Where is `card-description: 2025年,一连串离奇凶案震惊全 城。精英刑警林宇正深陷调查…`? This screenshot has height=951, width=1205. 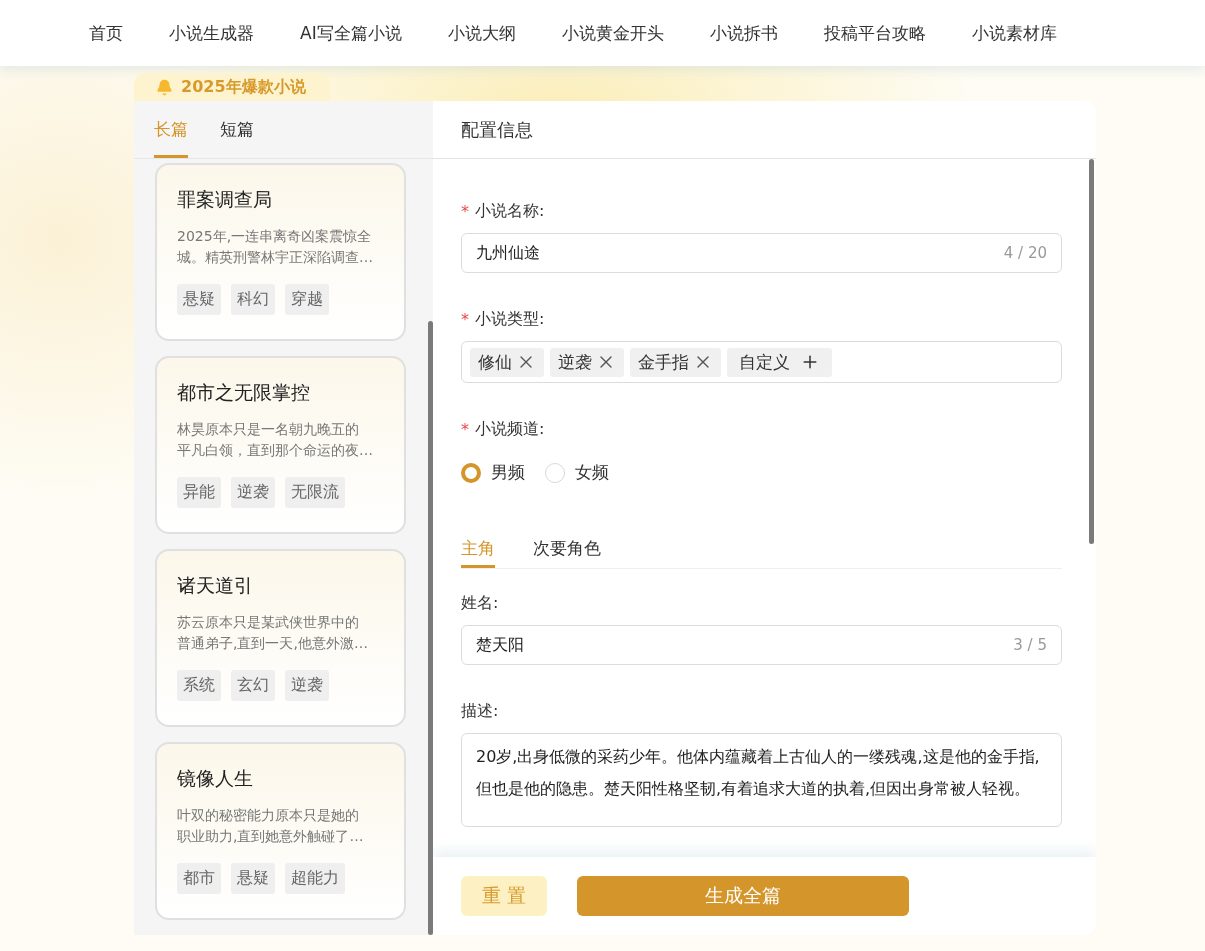
card-description: 2025年,一连串离奇凶案震惊全 城。精英刑警林宇正深陷调查… is located at coordinates (275, 247).